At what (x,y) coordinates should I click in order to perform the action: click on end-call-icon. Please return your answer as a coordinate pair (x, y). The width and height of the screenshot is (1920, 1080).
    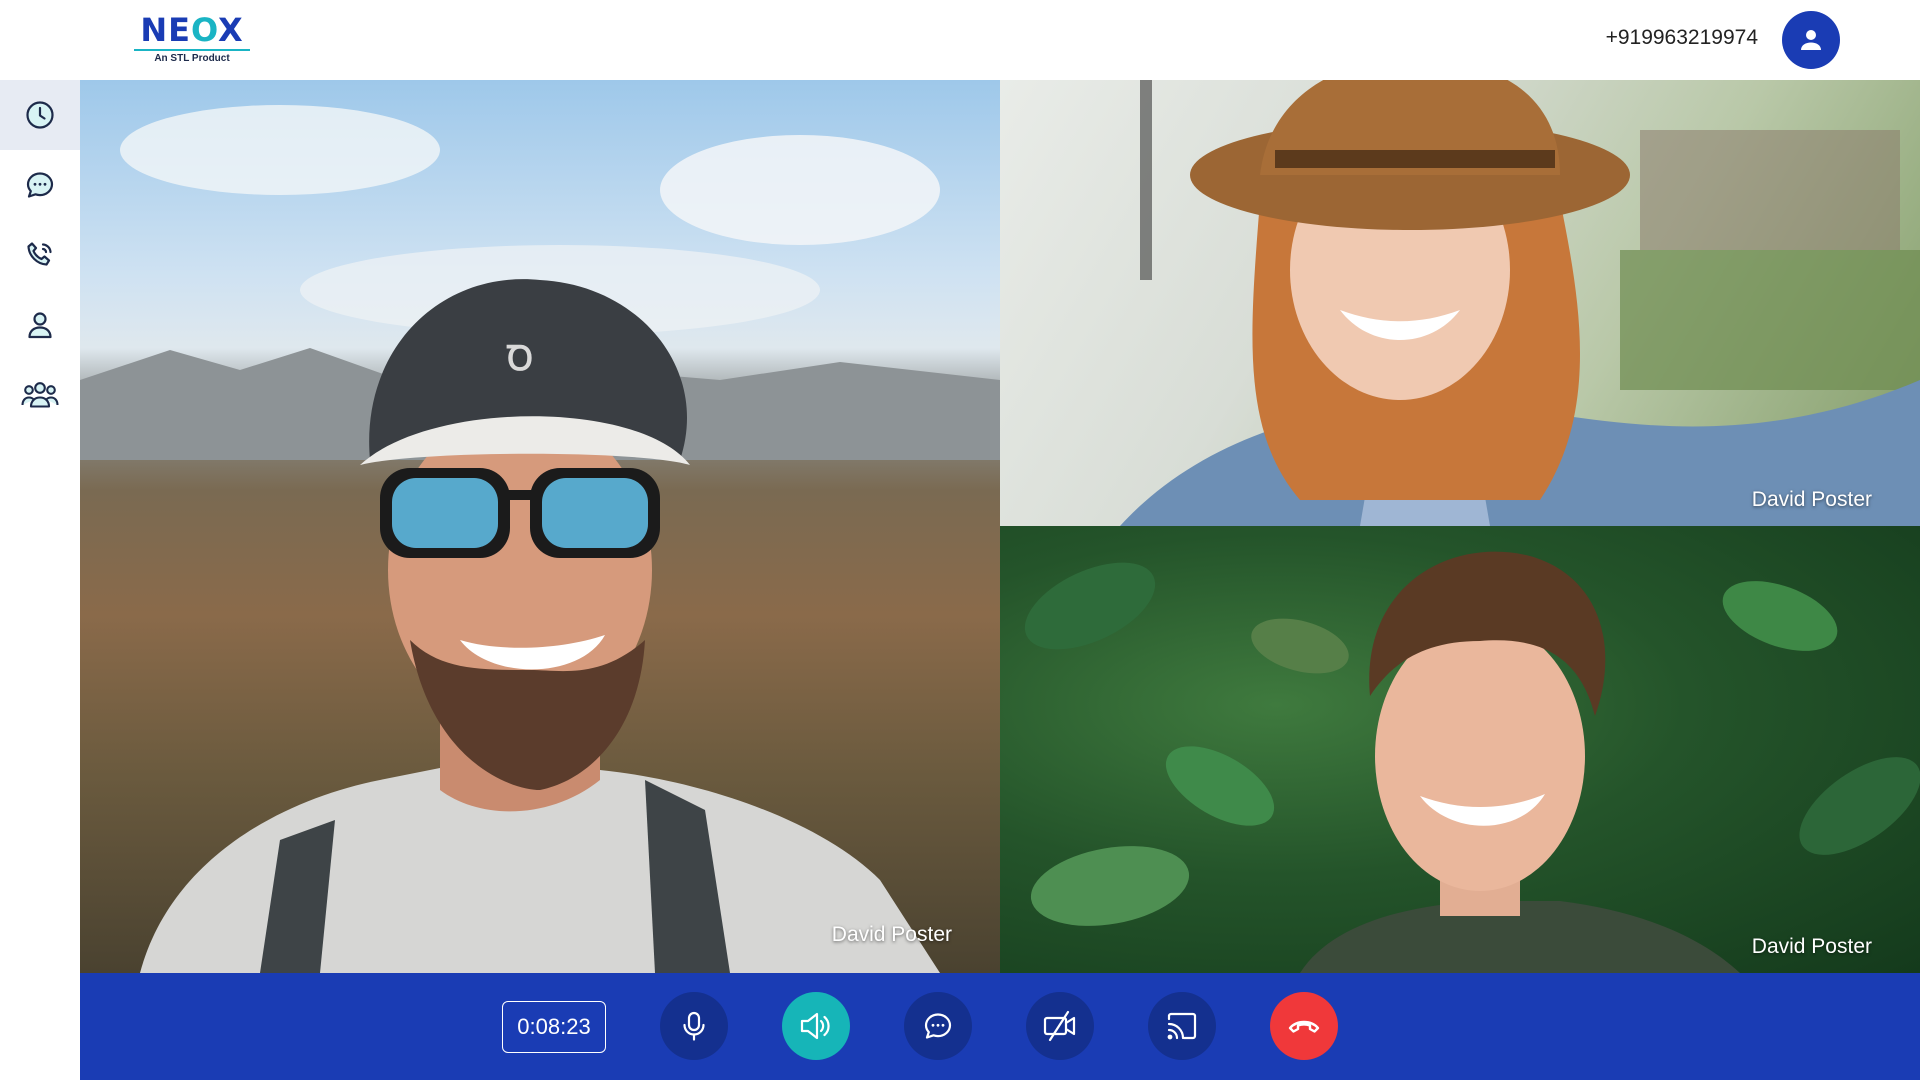
    Looking at the image, I should click on (1304, 1026).